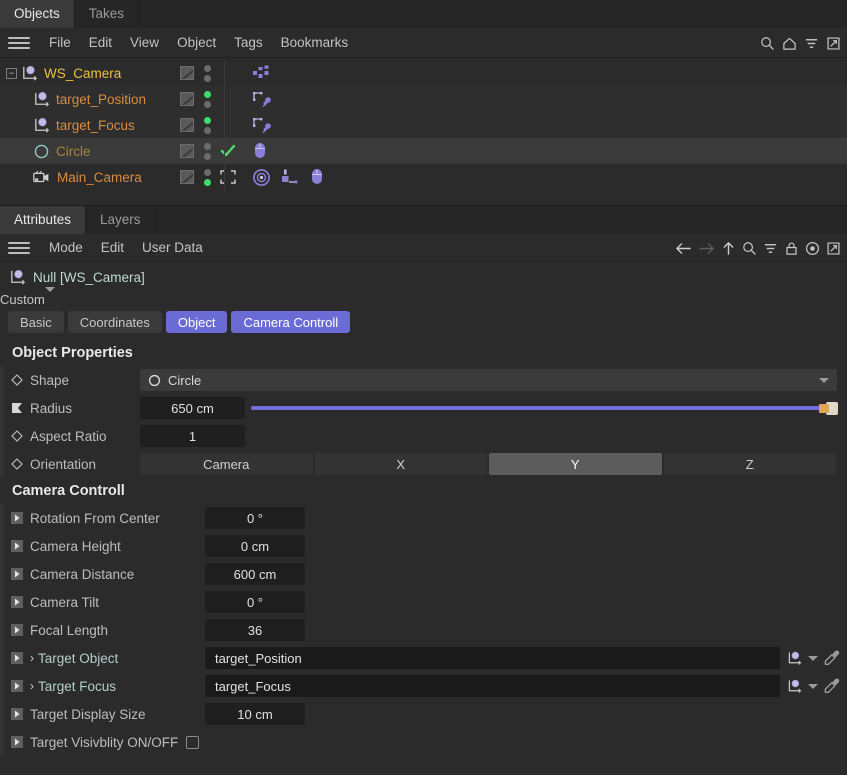 This screenshot has width=847, height=775. Describe the element at coordinates (706, 248) in the screenshot. I see `forward-arrow-icon` at that location.